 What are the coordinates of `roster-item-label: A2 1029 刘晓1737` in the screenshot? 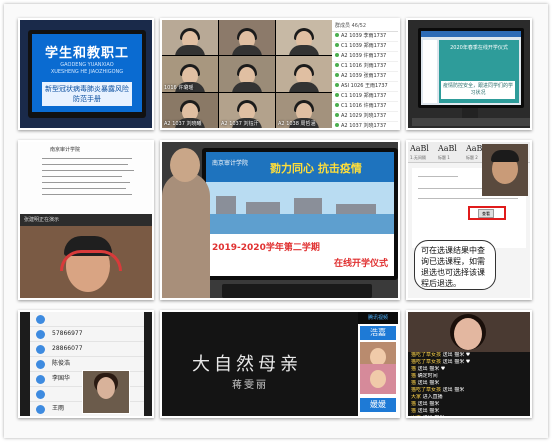 It's located at (364, 116).